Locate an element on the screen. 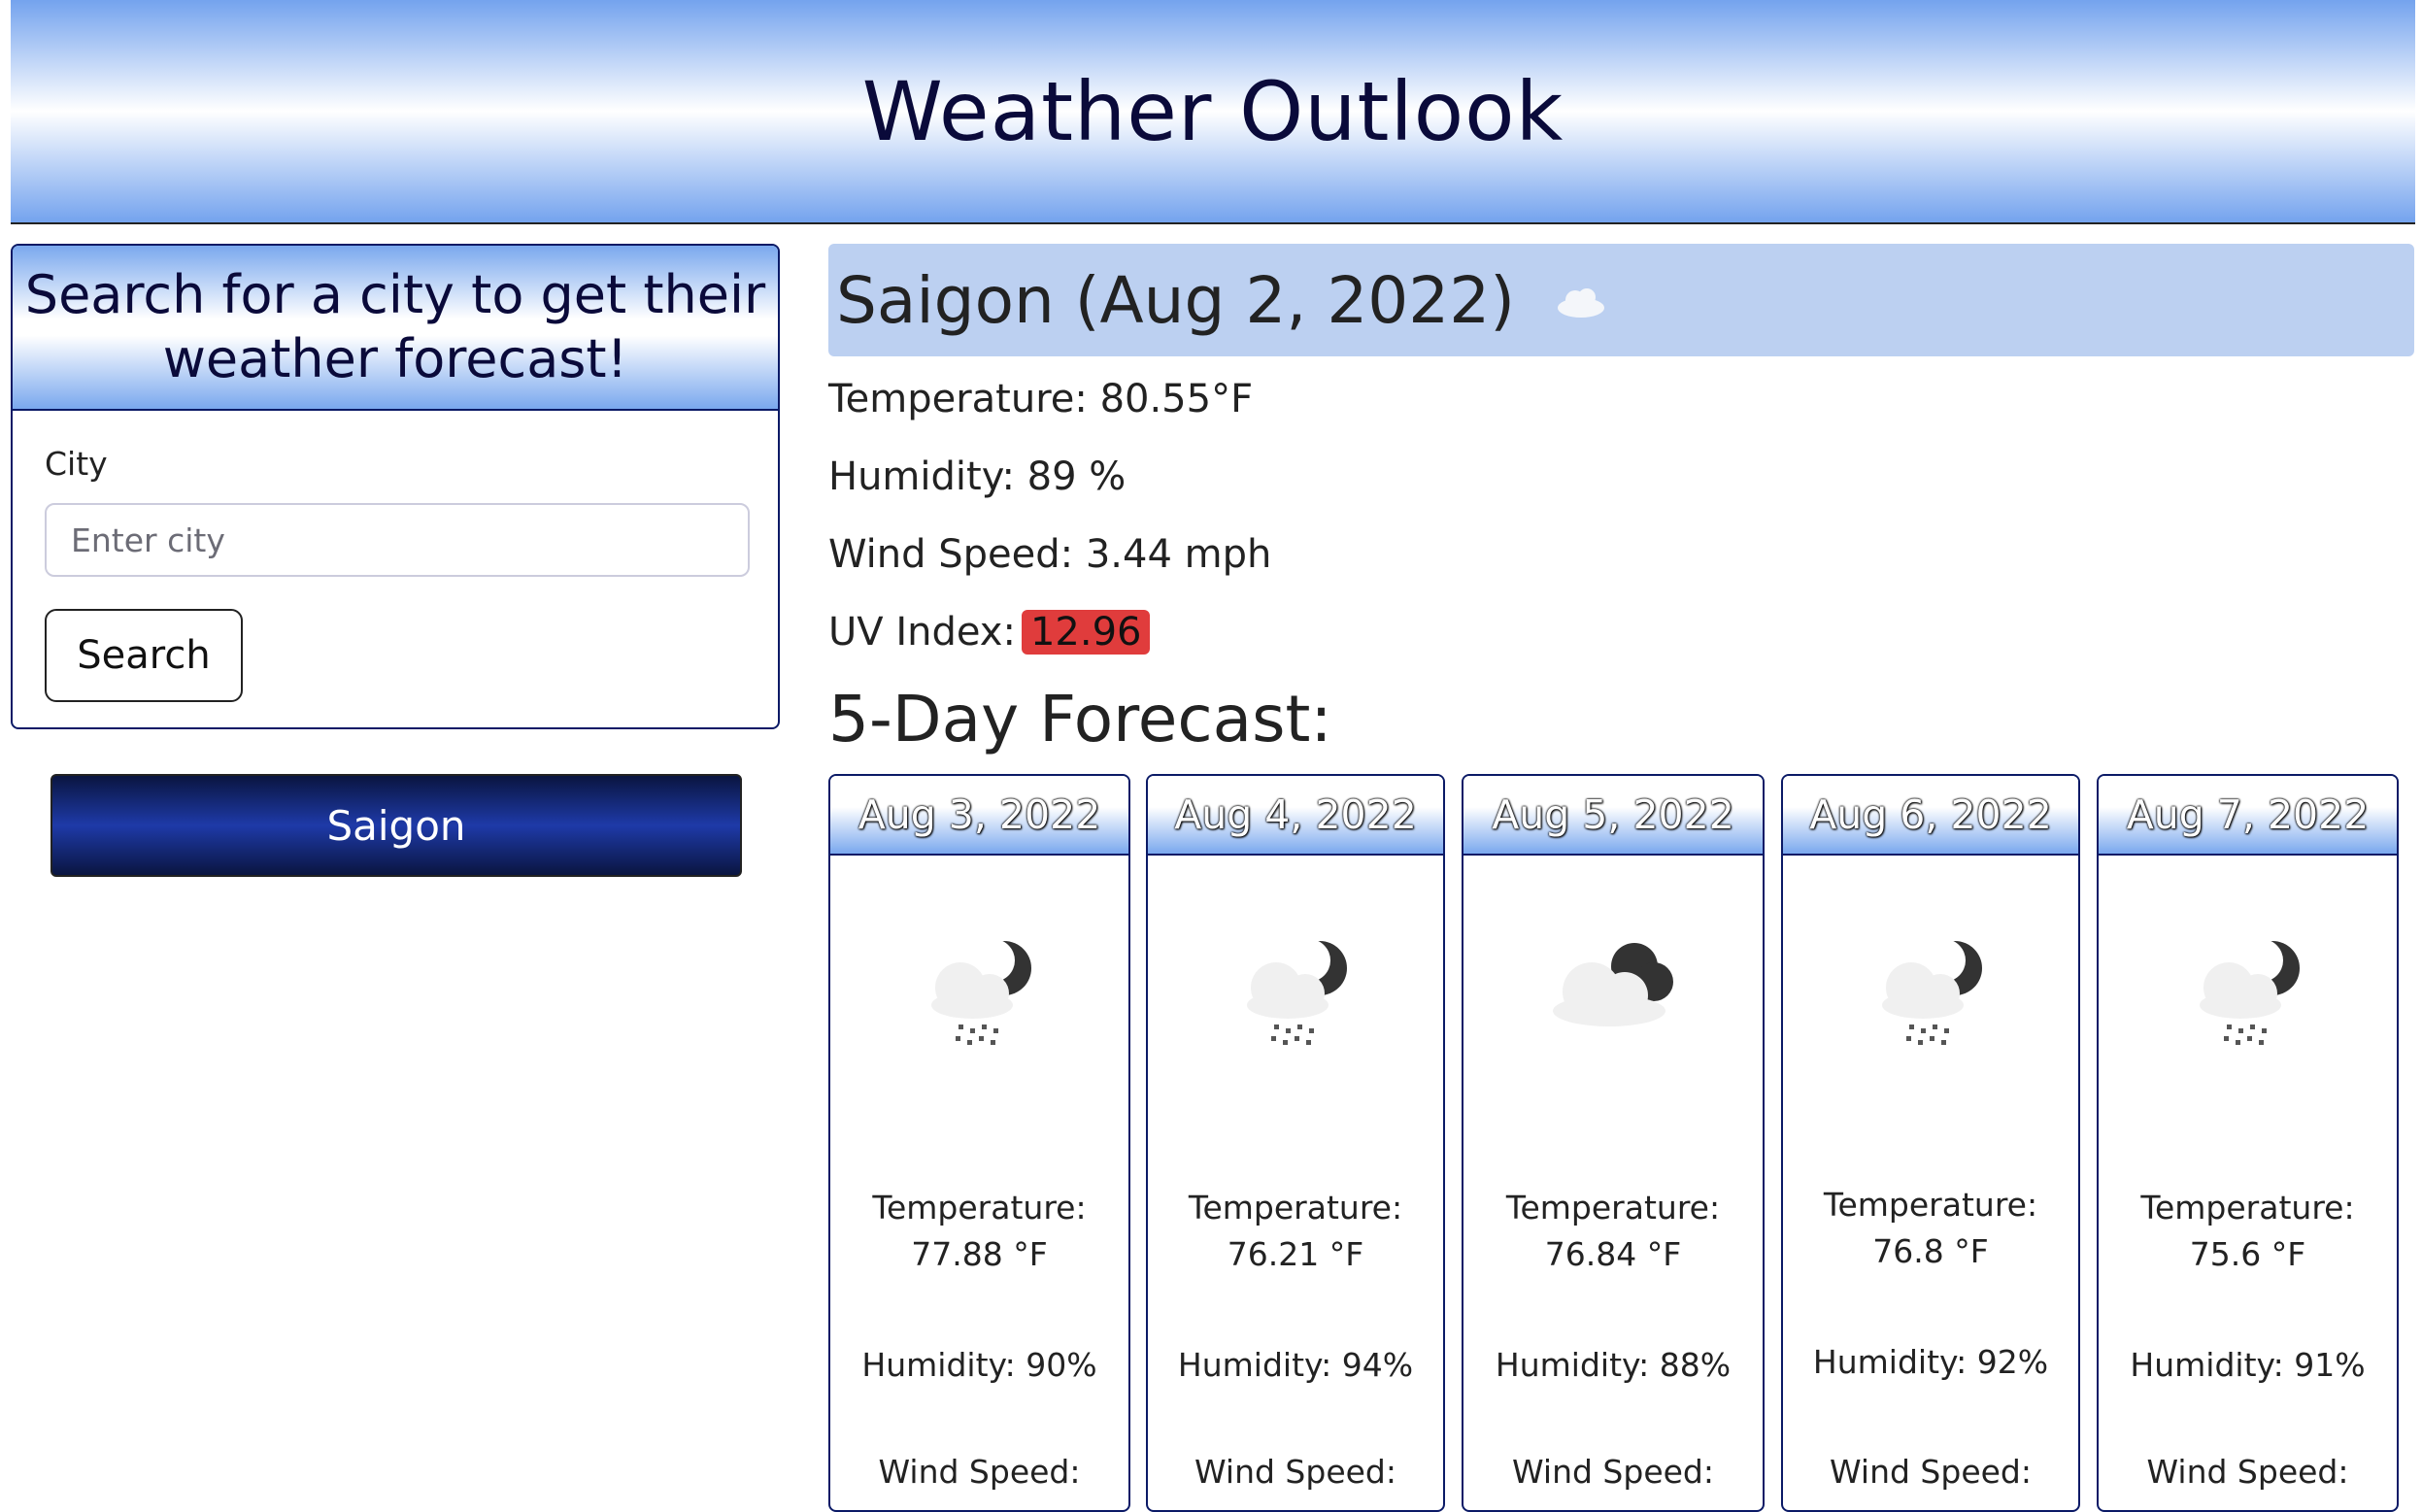 This screenshot has width=2422, height=1512. forecast-temperature: 76.84 °F is located at coordinates (1613, 1254).